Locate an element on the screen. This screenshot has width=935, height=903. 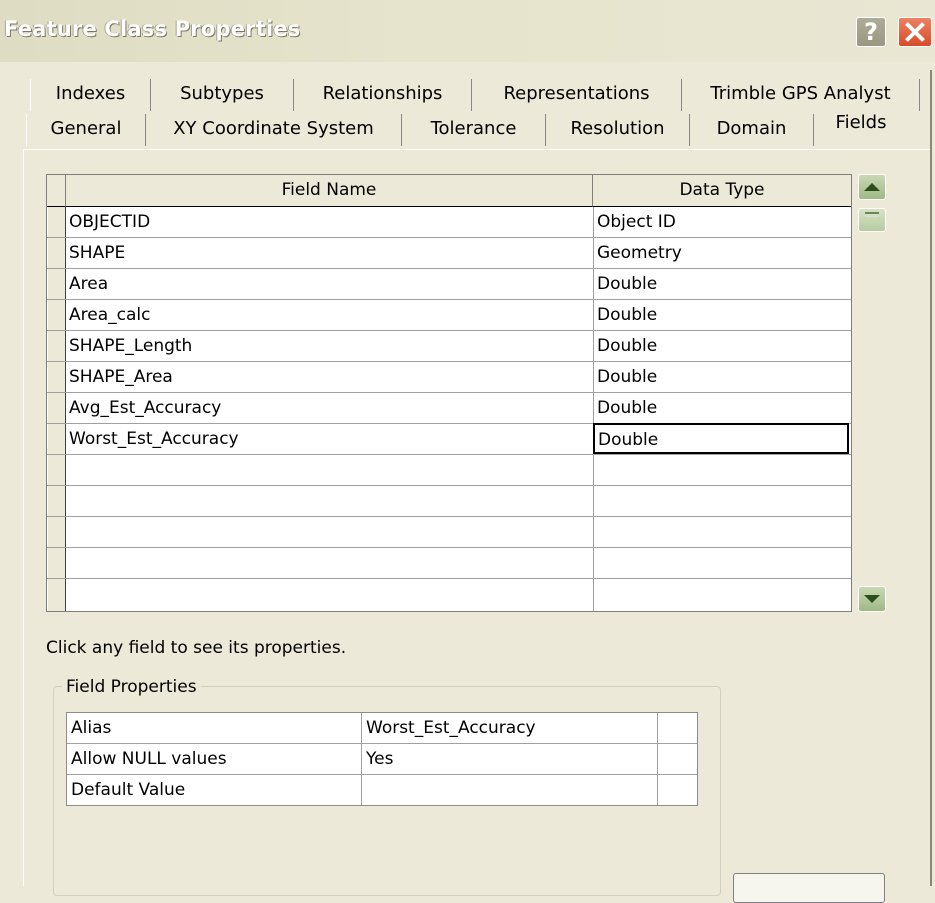
row-selector-header is located at coordinates (56, 191).